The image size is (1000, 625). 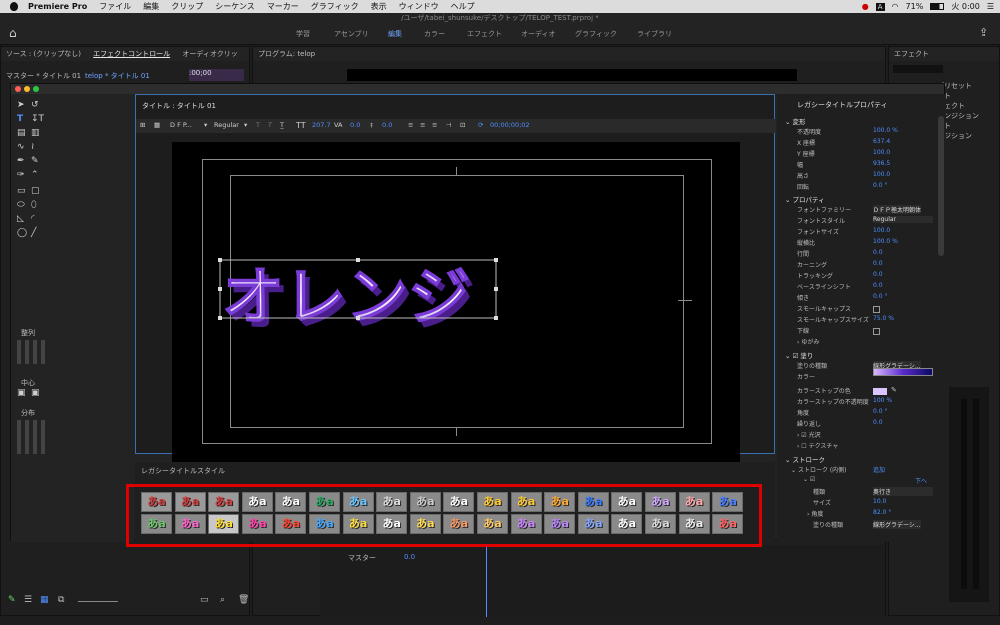 I want to click on background-timecode: 00;00;00;02, so click(x=510, y=125).